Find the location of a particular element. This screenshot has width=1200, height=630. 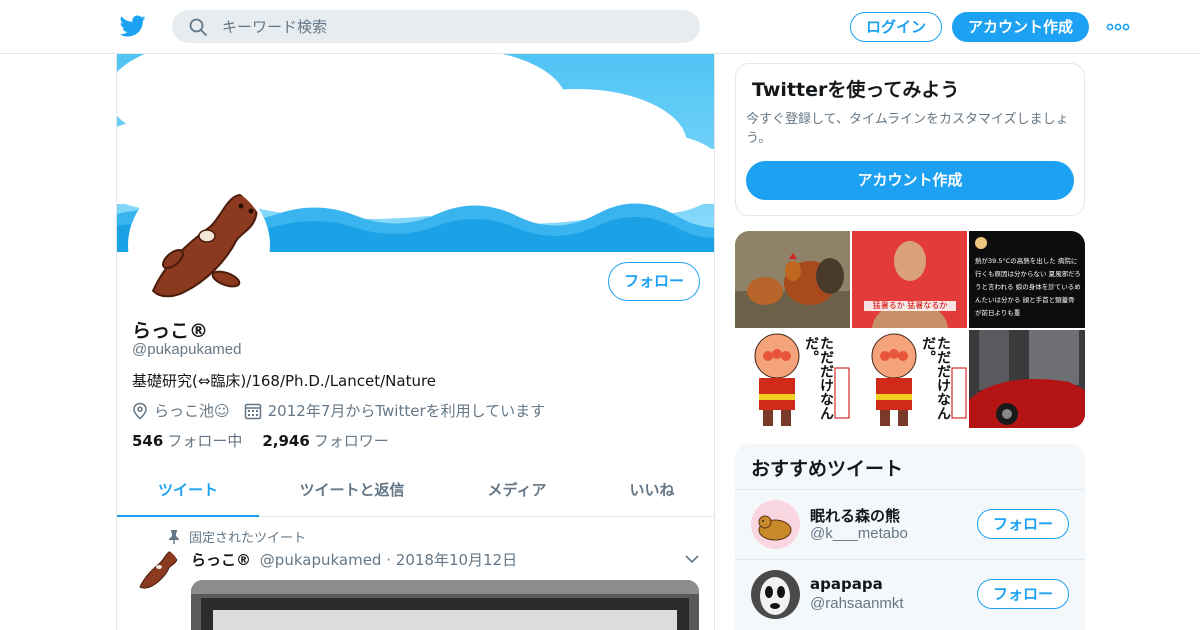

following-stat: 546 フォロー中 is located at coordinates (187, 440).